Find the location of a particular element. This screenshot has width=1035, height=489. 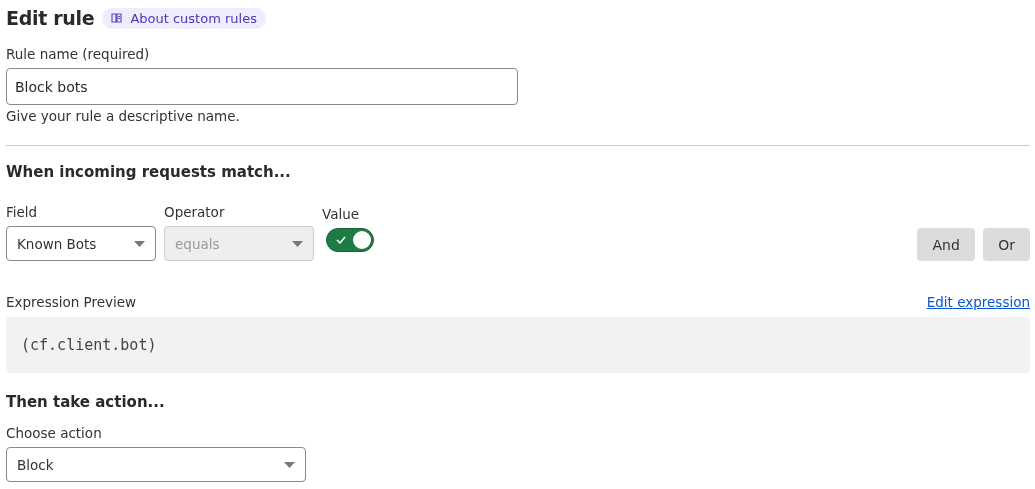

logic-button: And is located at coordinates (946, 244).